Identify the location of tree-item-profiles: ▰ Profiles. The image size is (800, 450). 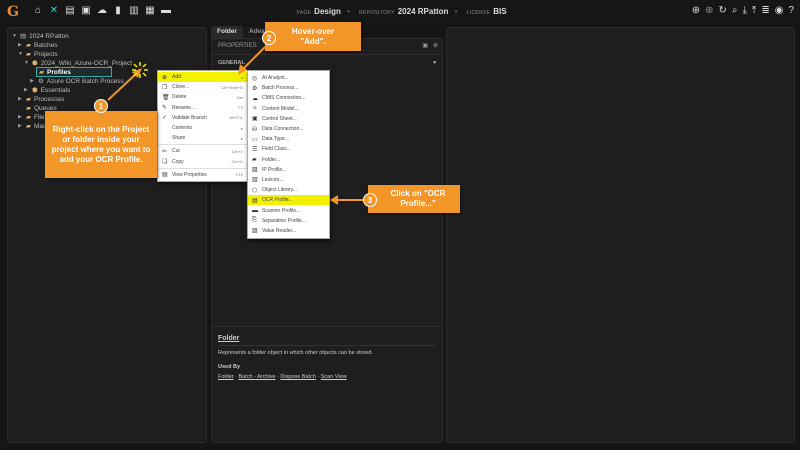
(74, 72).